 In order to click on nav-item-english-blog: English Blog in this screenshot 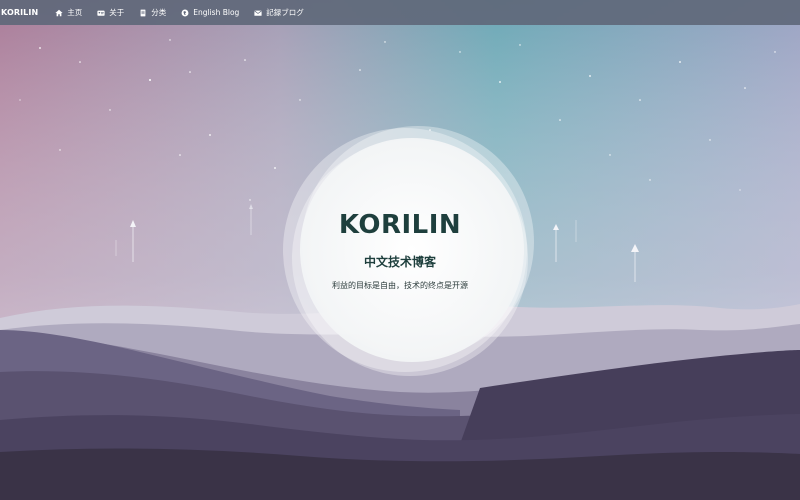, I will do `click(210, 12)`.